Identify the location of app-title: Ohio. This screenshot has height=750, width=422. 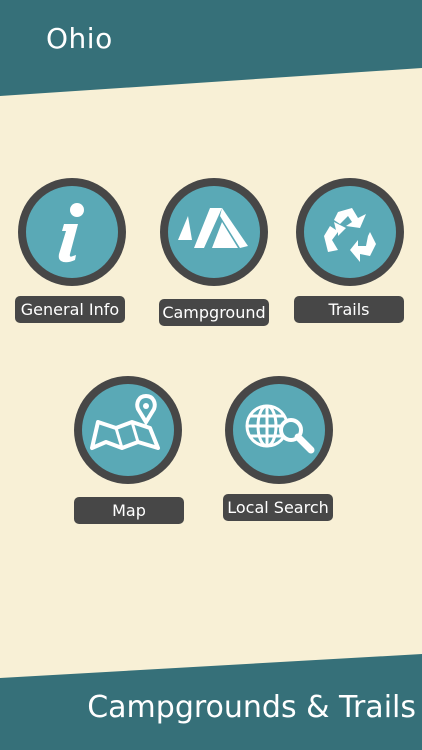
(79, 38).